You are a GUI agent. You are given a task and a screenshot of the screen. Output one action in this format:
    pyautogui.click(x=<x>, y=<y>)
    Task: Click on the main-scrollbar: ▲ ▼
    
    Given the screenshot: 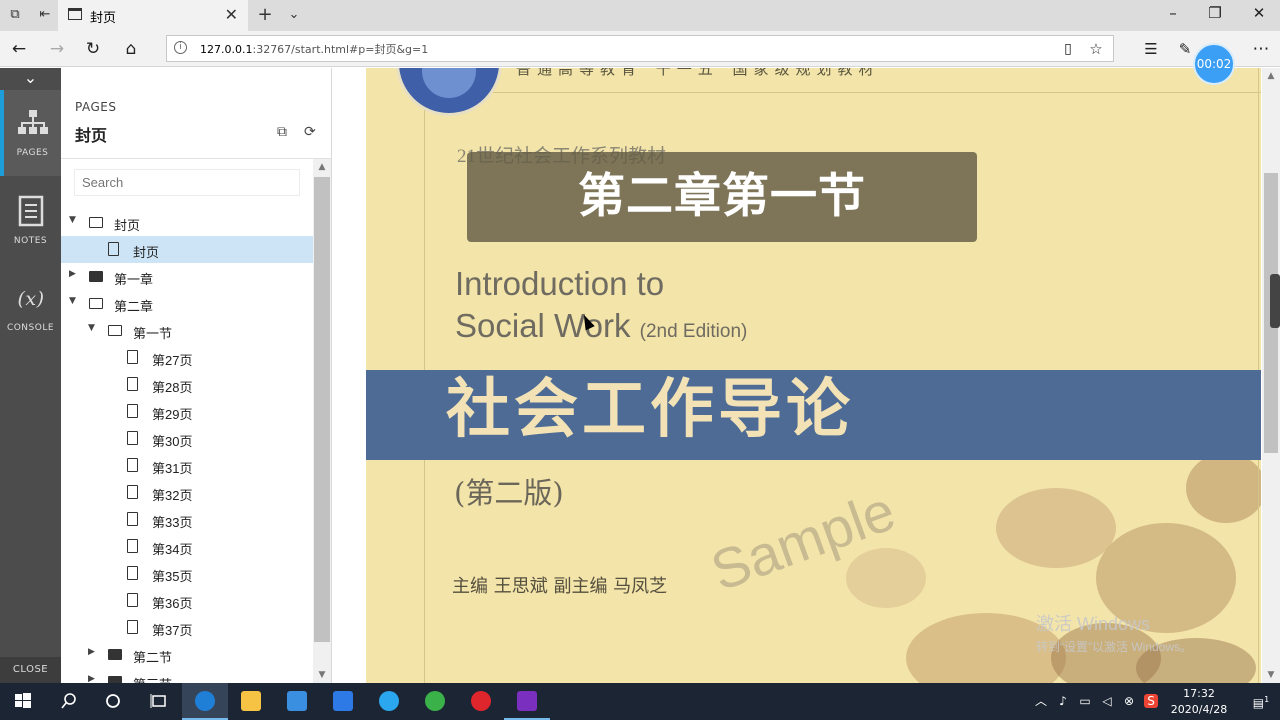 What is the action you would take?
    pyautogui.click(x=1271, y=375)
    